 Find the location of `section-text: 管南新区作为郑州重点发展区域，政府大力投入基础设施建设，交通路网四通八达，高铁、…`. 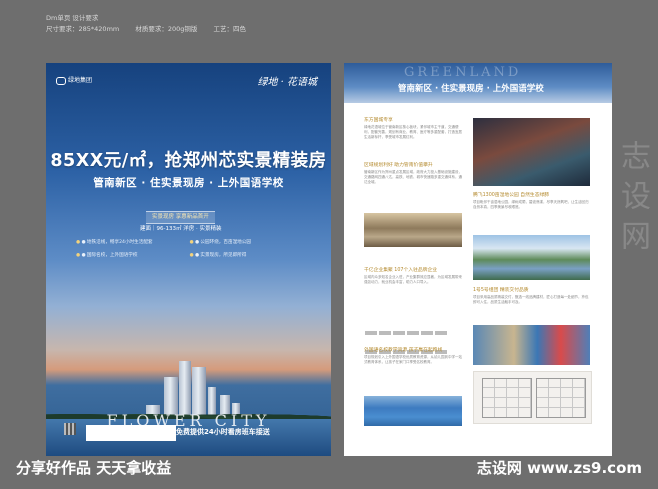

section-text: 管南新区作为郑州重点发展区域，政府大力投入基础设施建设，交通路网四通八达，高铁、… is located at coordinates (413, 176).